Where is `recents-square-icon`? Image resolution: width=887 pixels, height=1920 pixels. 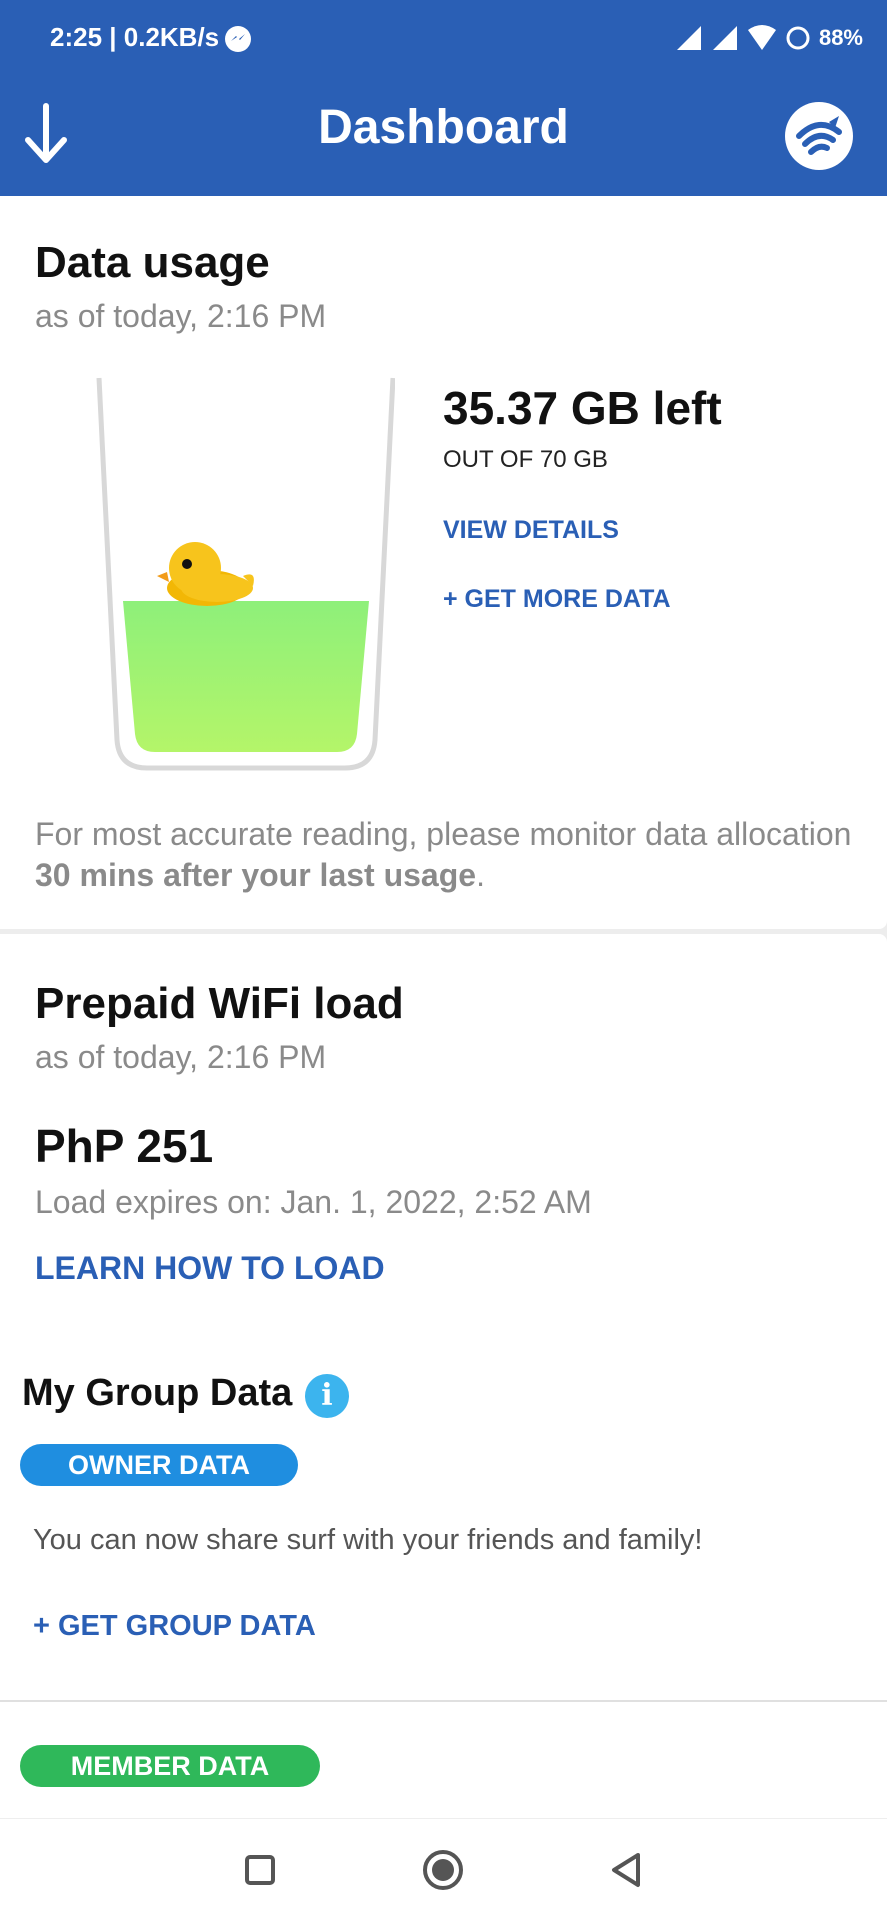
recents-square-icon is located at coordinates (260, 1870).